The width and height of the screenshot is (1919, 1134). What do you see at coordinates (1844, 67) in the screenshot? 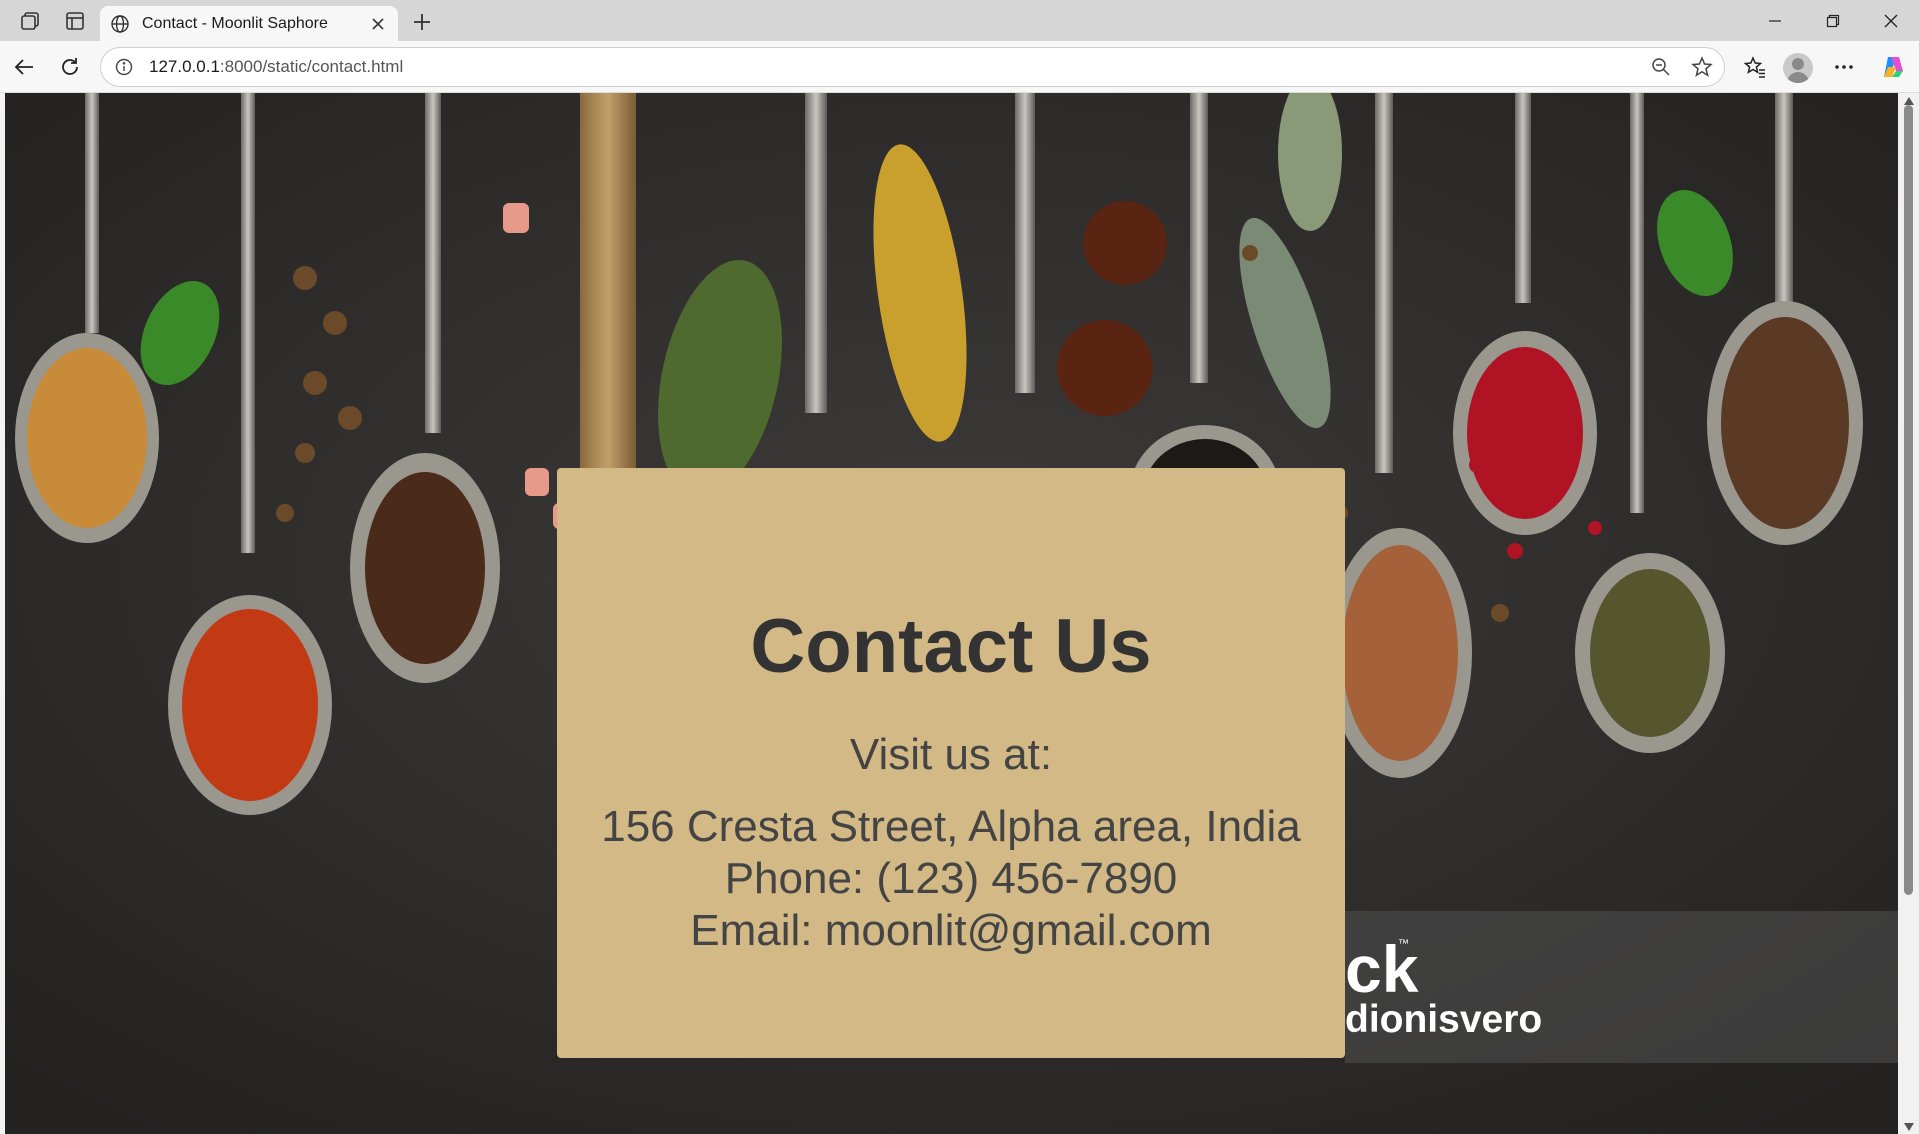
I see `more-icon` at bounding box center [1844, 67].